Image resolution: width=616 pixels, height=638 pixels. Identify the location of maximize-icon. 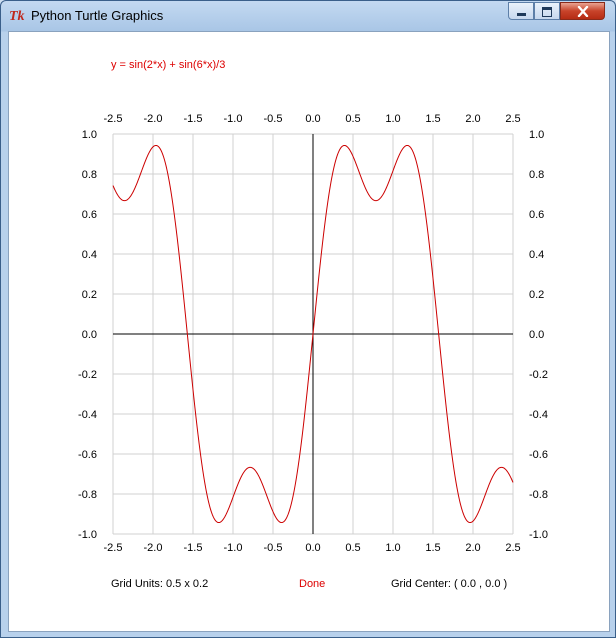
(547, 12).